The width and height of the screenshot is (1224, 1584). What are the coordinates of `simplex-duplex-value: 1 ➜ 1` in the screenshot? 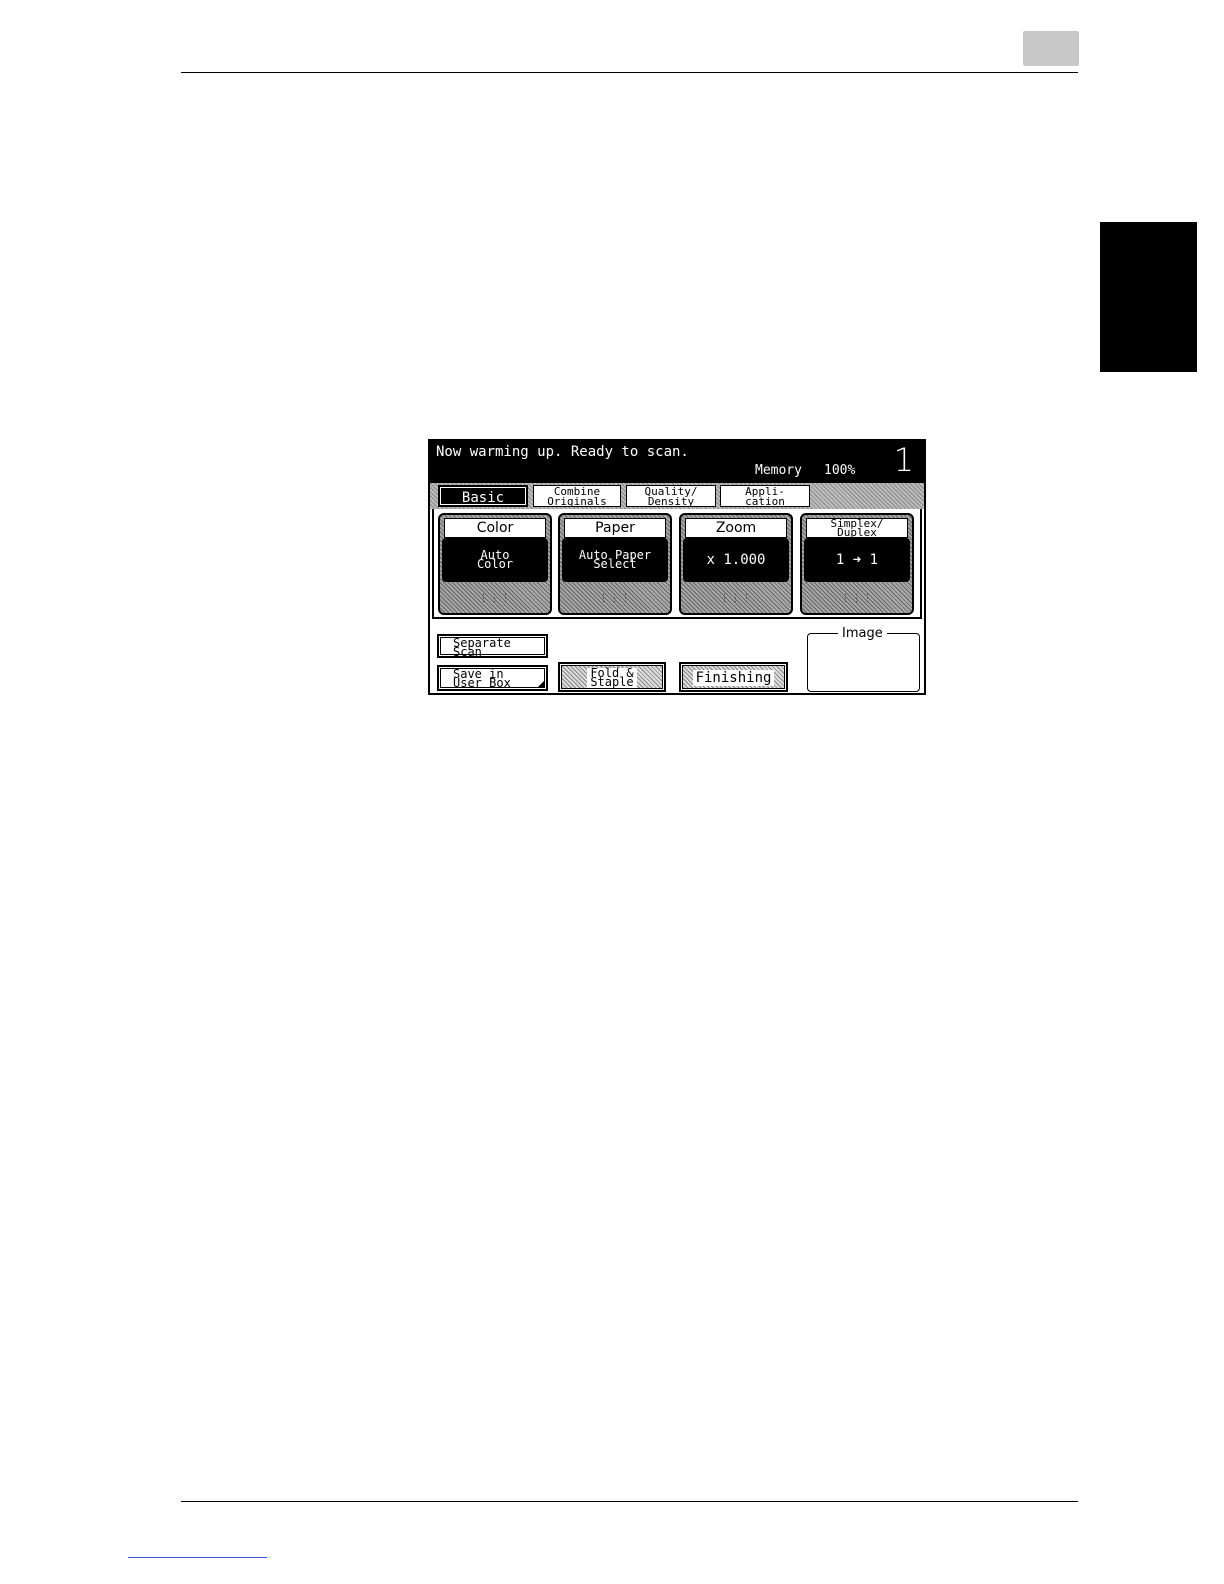 It's located at (857, 560).